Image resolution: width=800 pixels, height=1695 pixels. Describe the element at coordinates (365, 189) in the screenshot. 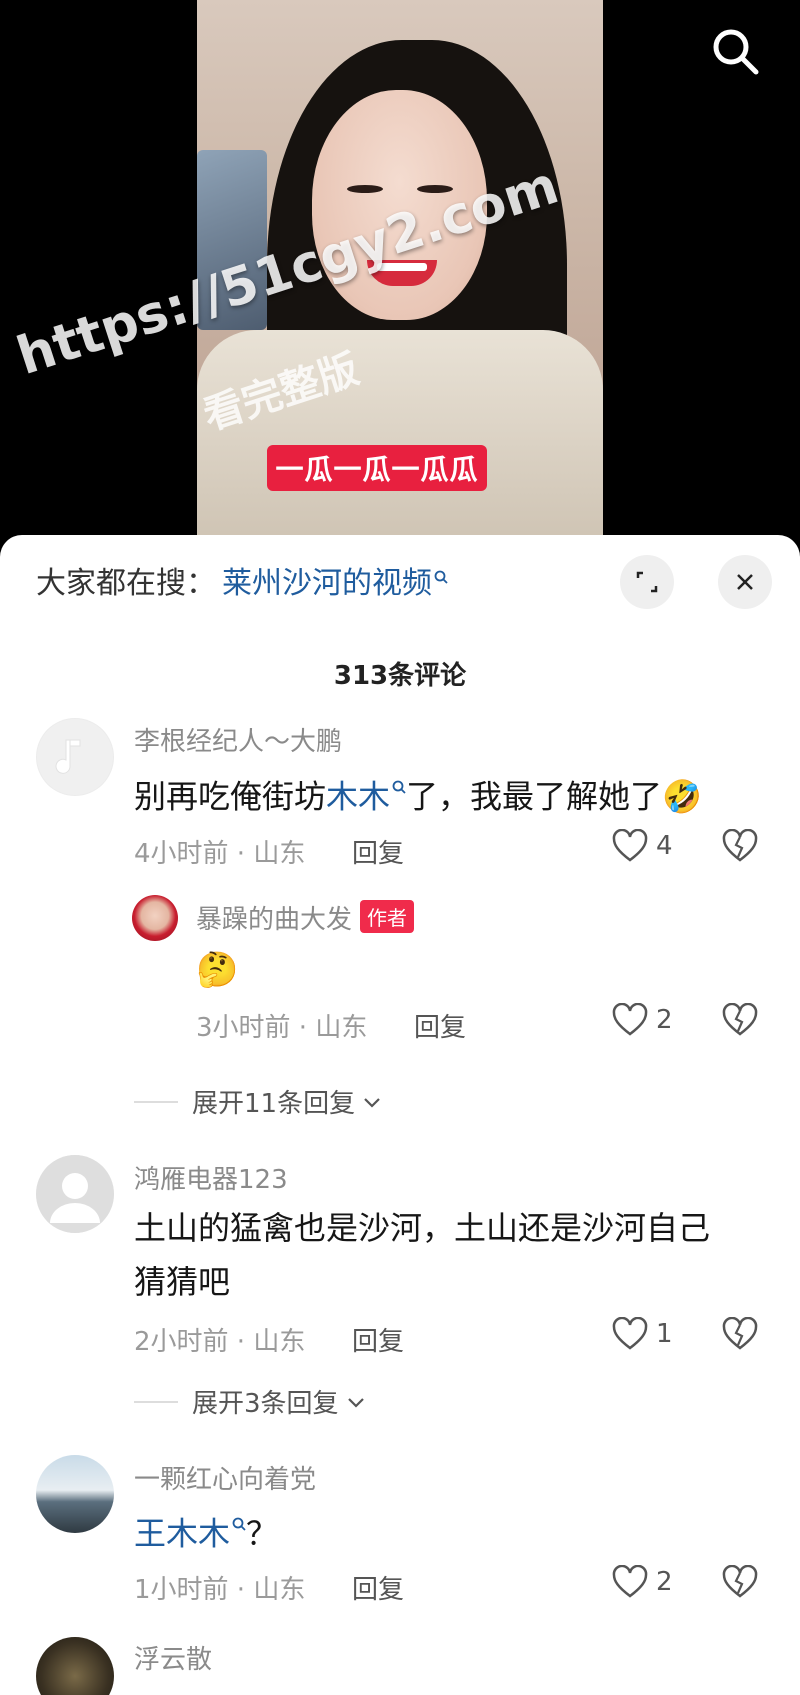

I see `left-eye` at that location.